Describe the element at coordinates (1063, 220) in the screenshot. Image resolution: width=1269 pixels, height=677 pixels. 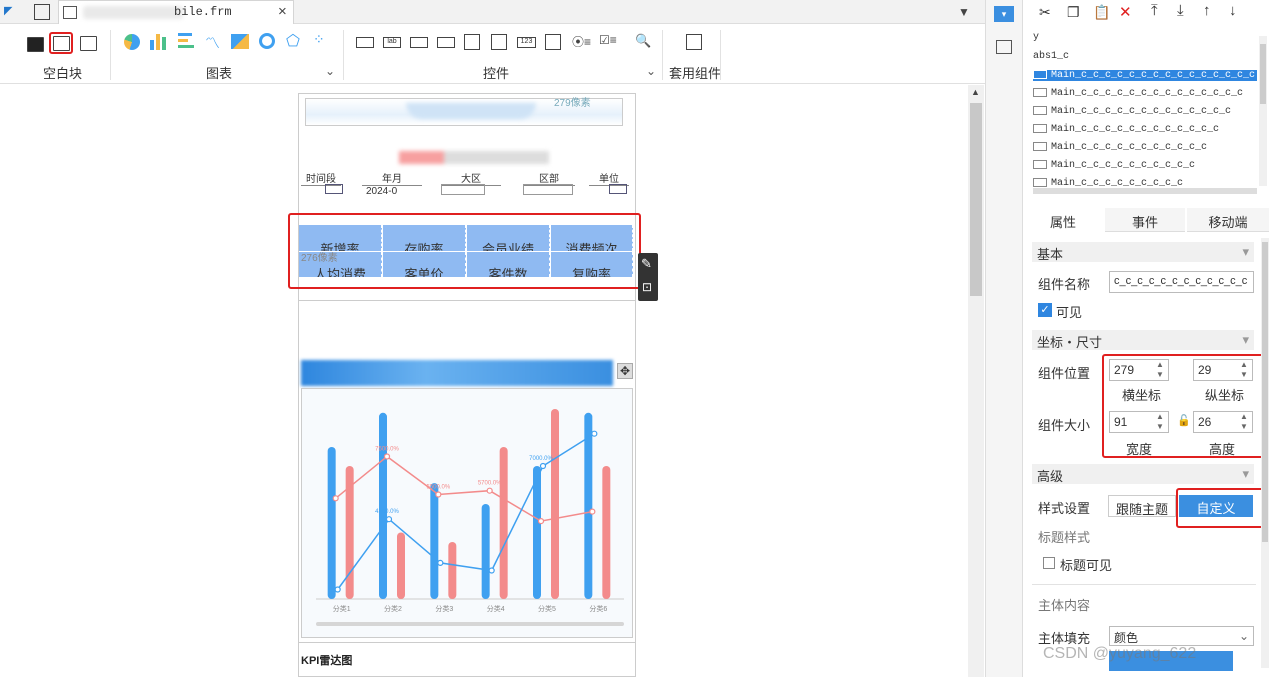
I see `tab-properties: 属性` at that location.